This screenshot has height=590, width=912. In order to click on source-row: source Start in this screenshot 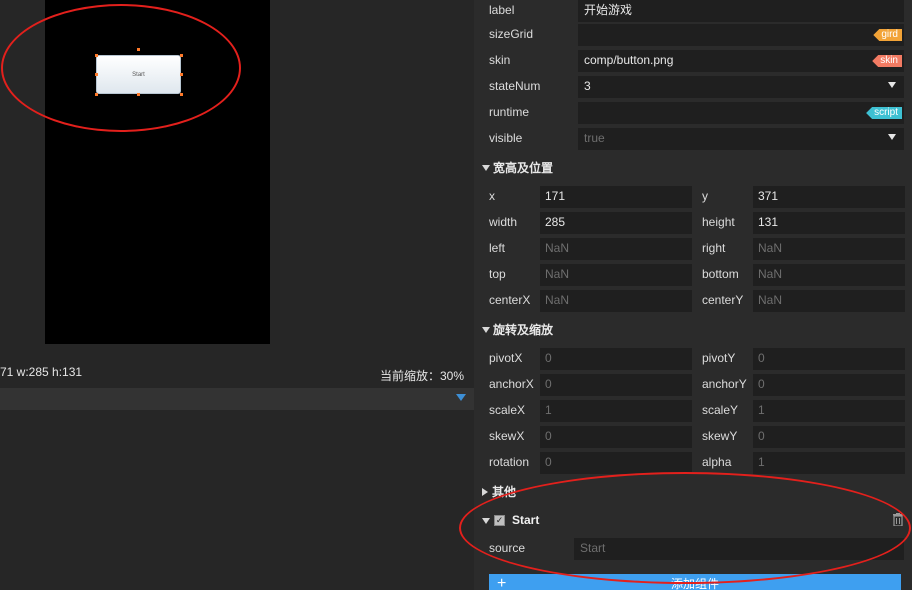, I will do `click(693, 551)`.